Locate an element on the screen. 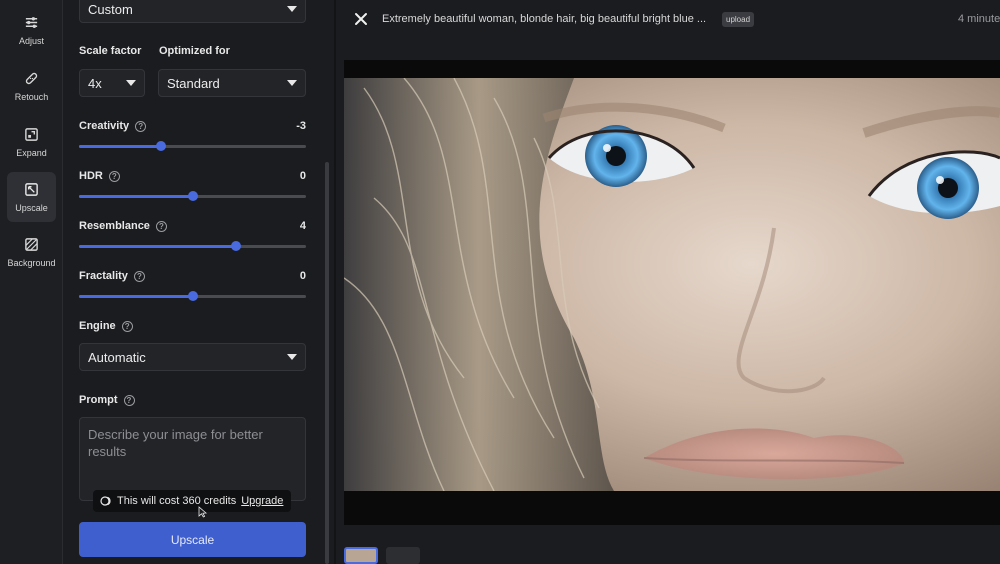  mouse-cursor-icon is located at coordinates (202, 512).